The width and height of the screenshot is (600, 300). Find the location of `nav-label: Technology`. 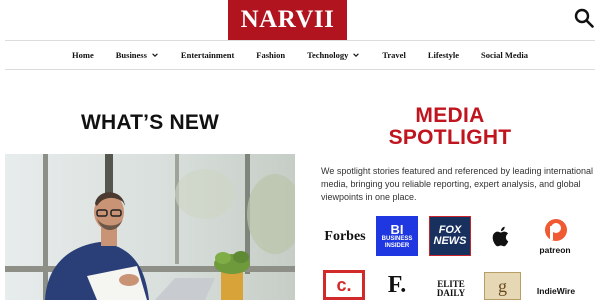

nav-label: Technology is located at coordinates (328, 55).